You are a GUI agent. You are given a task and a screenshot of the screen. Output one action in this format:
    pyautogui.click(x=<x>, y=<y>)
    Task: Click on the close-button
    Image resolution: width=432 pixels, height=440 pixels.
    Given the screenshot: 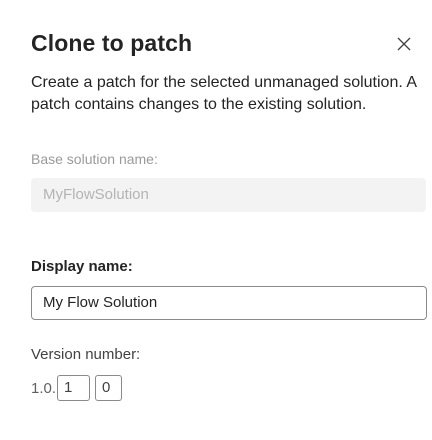 What is the action you would take?
    pyautogui.click(x=404, y=46)
    